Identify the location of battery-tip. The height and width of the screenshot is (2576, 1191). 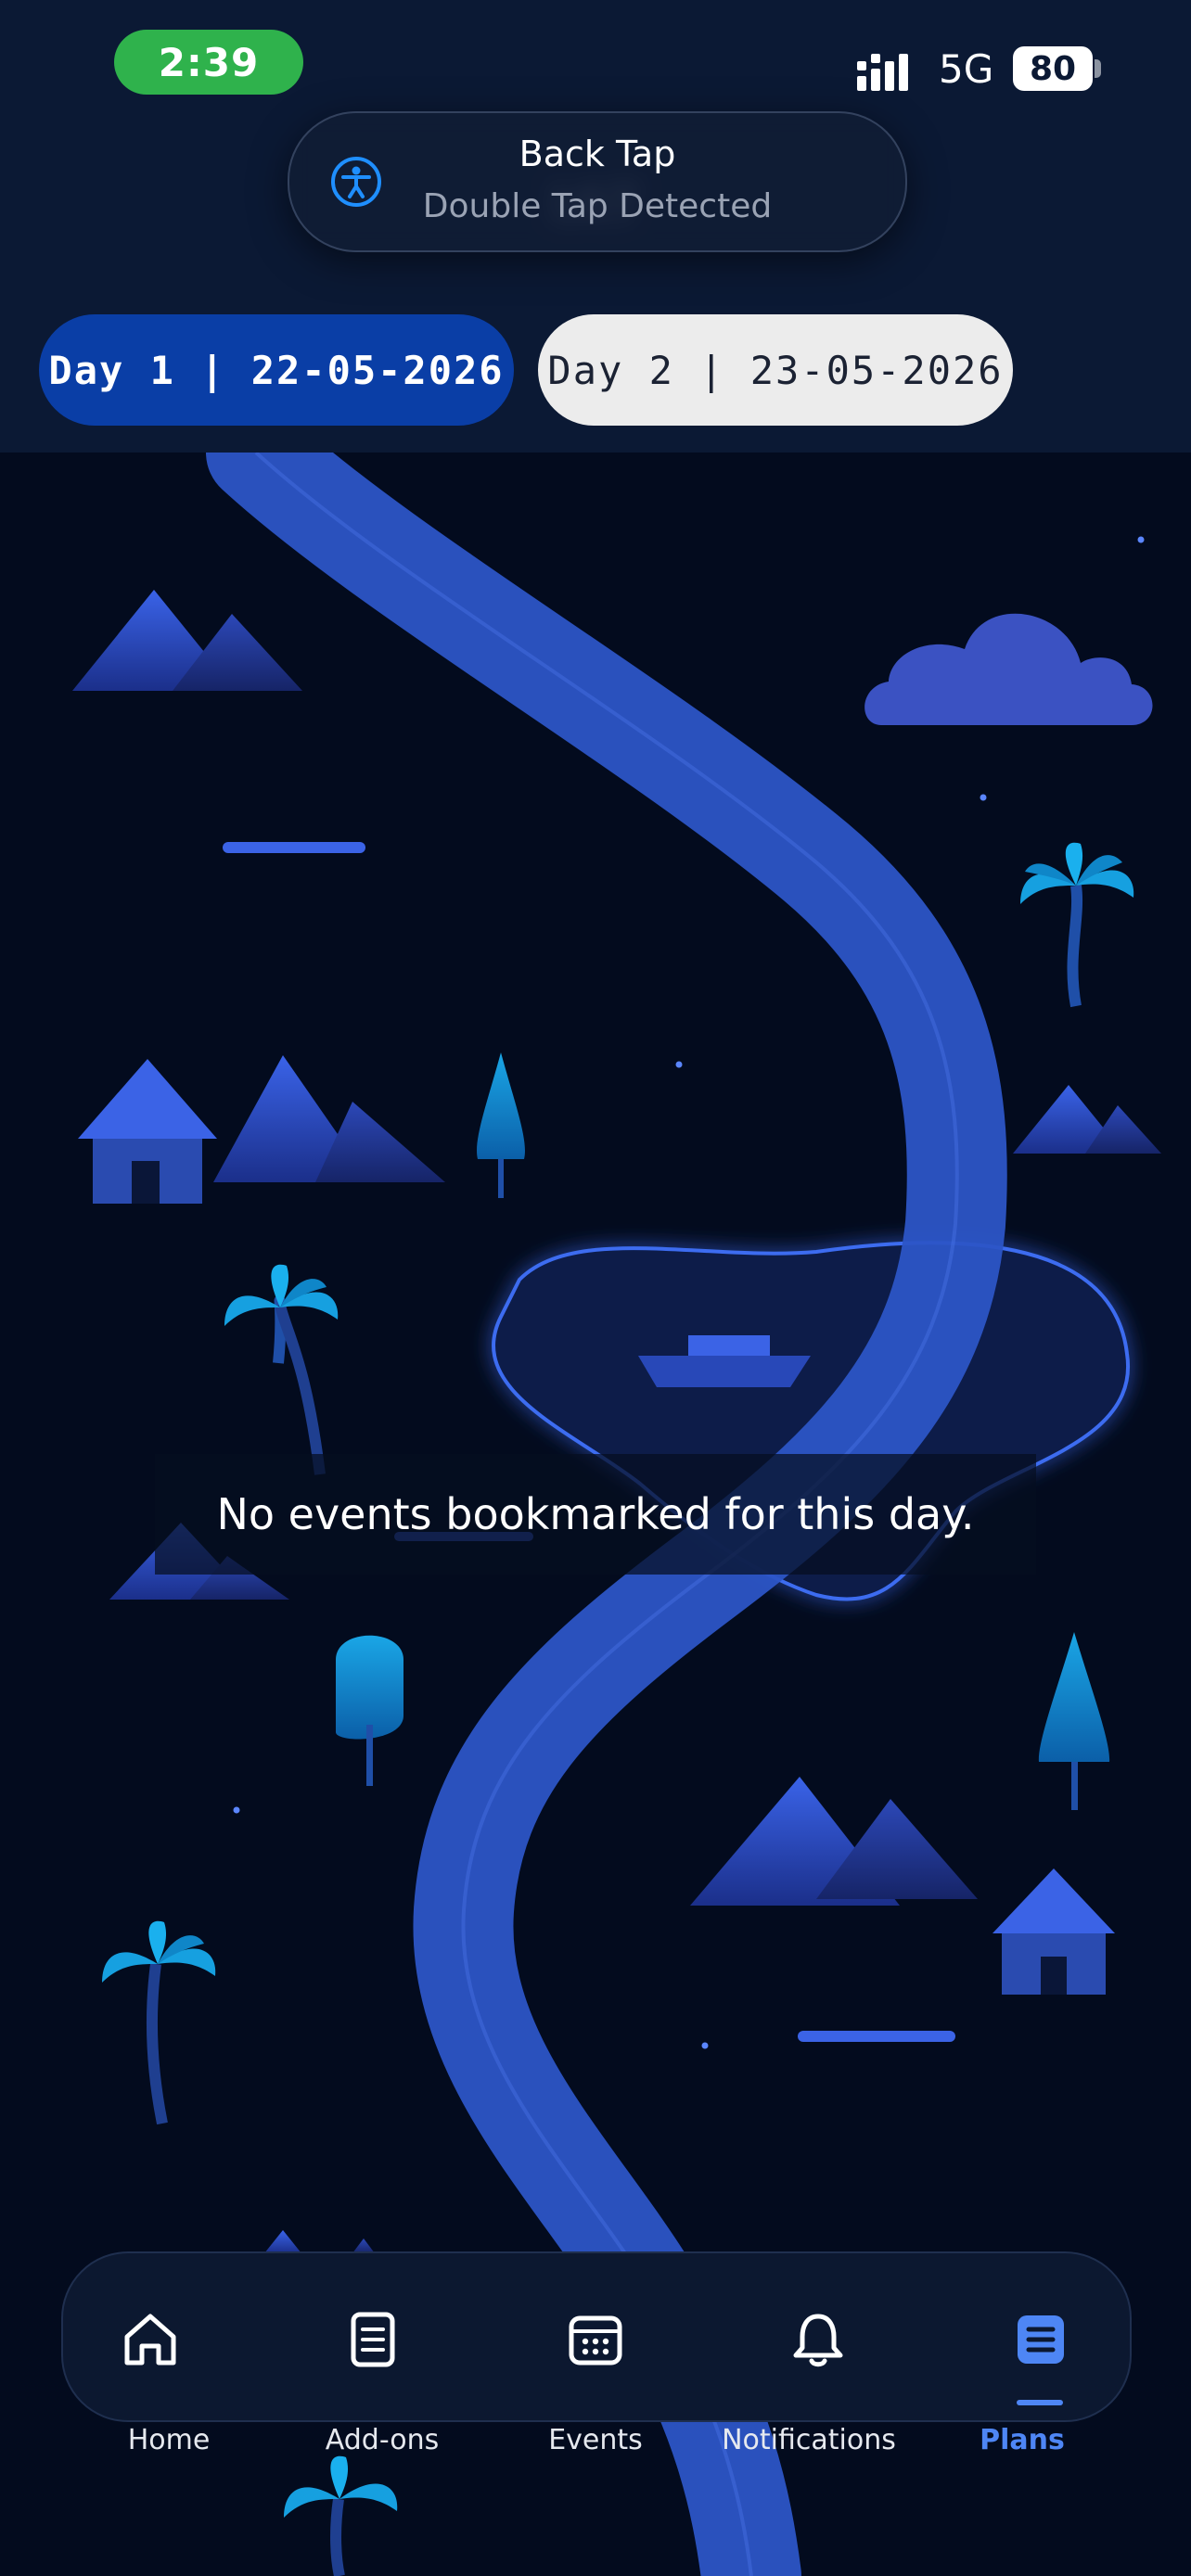
(1098, 68).